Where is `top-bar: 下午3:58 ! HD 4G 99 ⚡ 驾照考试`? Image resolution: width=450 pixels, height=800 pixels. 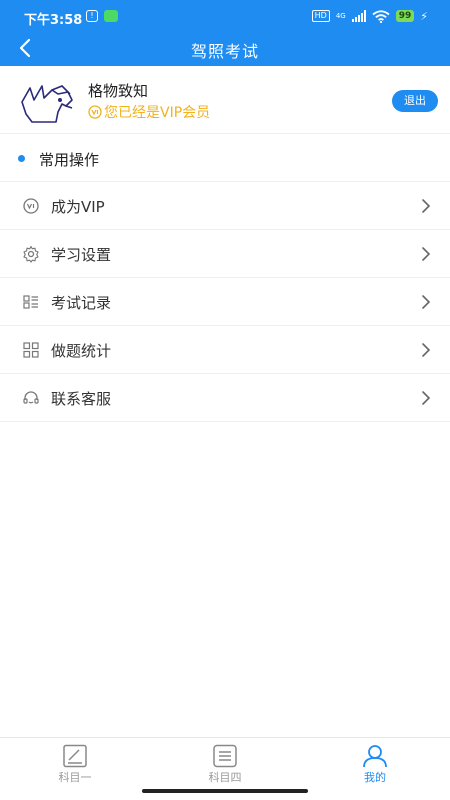 top-bar: 下午3:58 ! HD 4G 99 ⚡ 驾照考试 is located at coordinates (225, 33).